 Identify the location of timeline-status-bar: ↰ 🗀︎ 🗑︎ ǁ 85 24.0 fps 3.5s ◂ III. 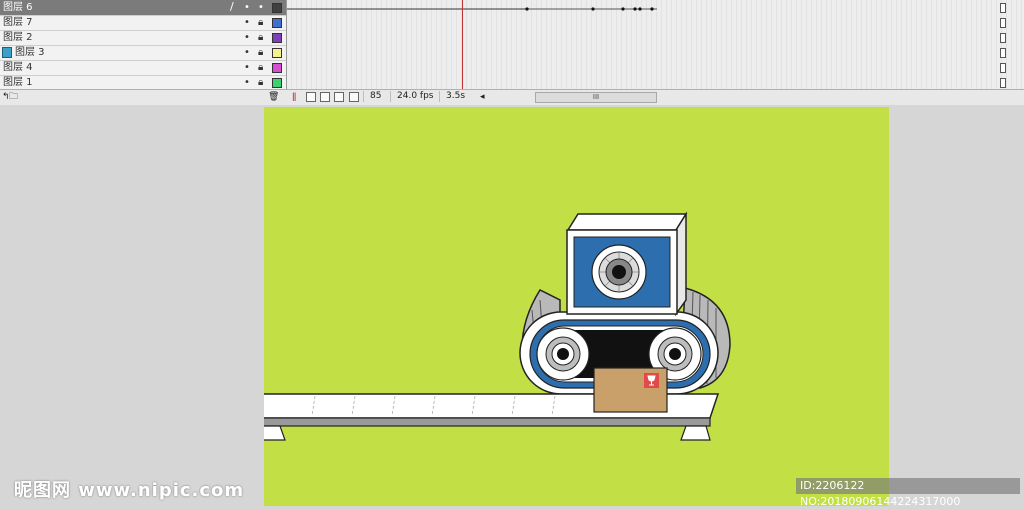
(512, 97).